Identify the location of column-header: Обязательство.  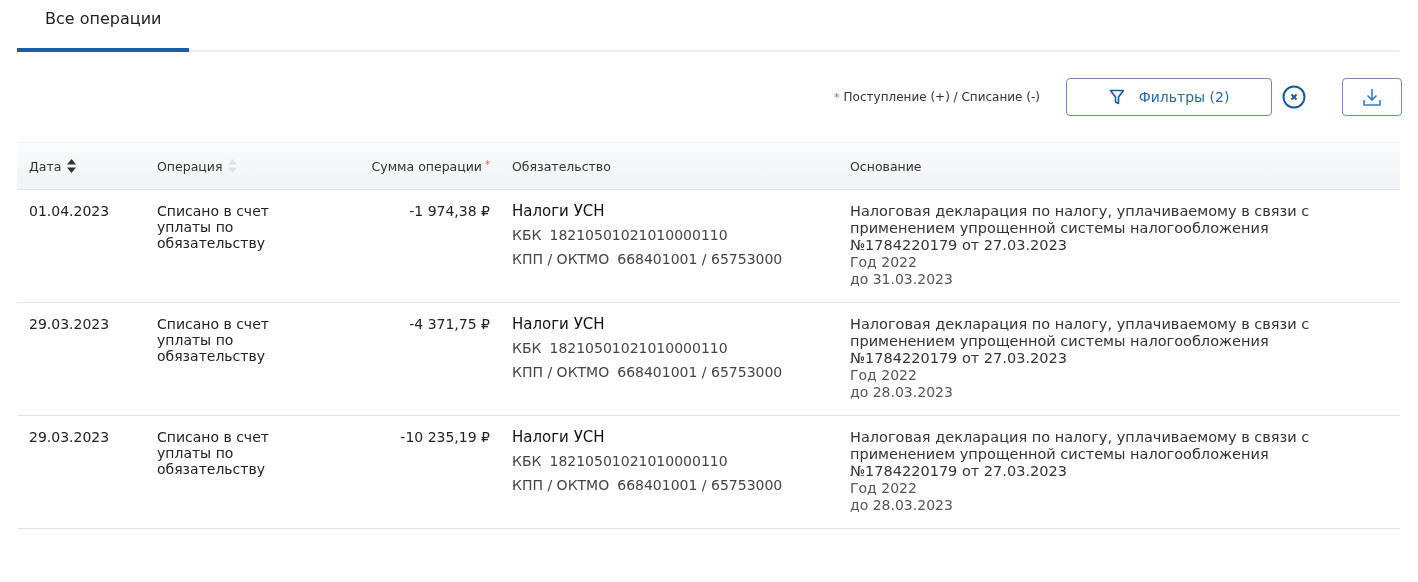
(561, 166).